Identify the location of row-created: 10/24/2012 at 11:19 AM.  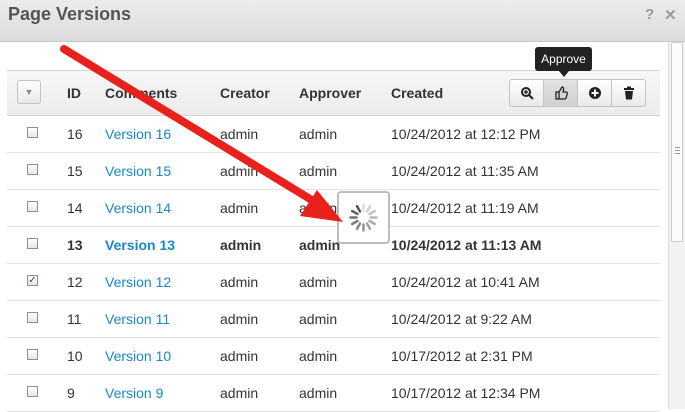
(465, 208).